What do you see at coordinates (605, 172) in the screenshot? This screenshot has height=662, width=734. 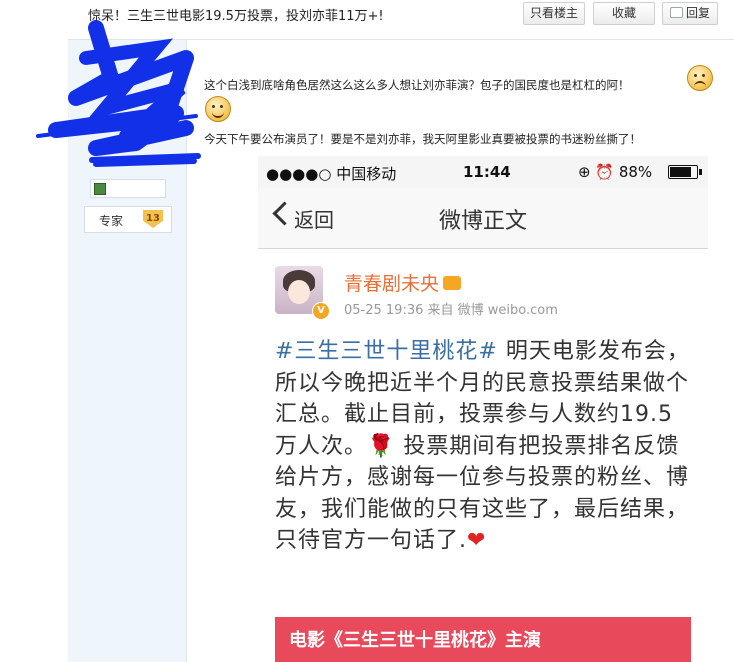 I see `alarm-icon: ⏰` at bounding box center [605, 172].